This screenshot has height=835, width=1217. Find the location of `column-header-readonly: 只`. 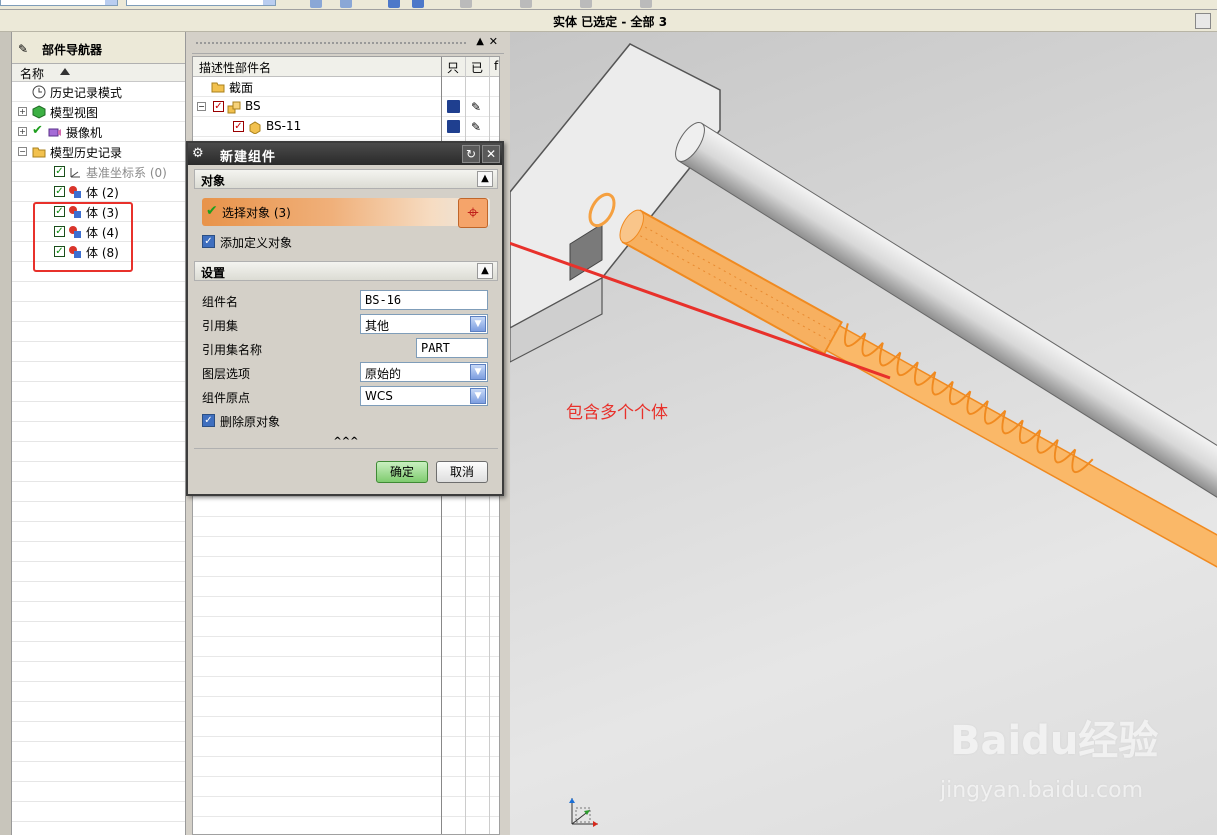

column-header-readonly: 只 is located at coordinates (453, 67).